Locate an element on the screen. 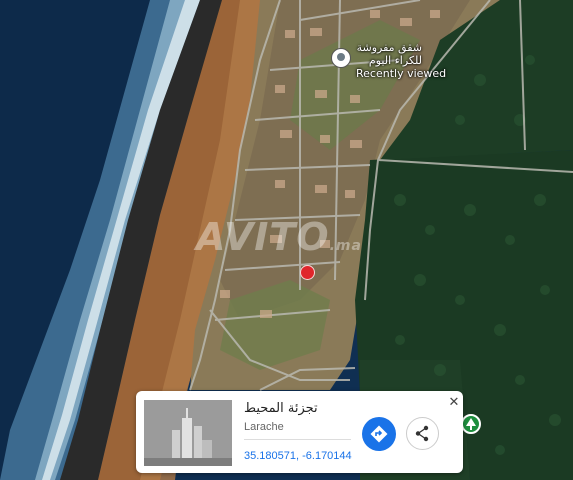 The height and width of the screenshot is (480, 573). close-icon: ✕ is located at coordinates (454, 402).